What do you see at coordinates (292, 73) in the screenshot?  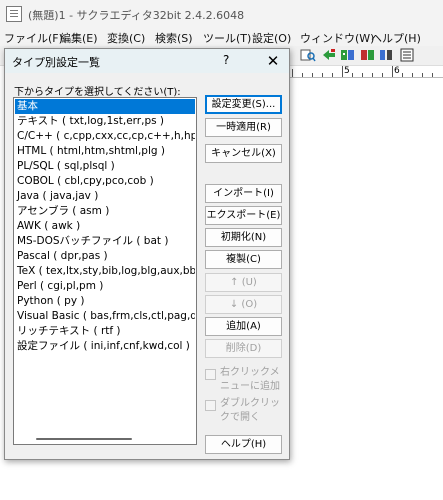 I see `ruler-cursor-tick` at bounding box center [292, 73].